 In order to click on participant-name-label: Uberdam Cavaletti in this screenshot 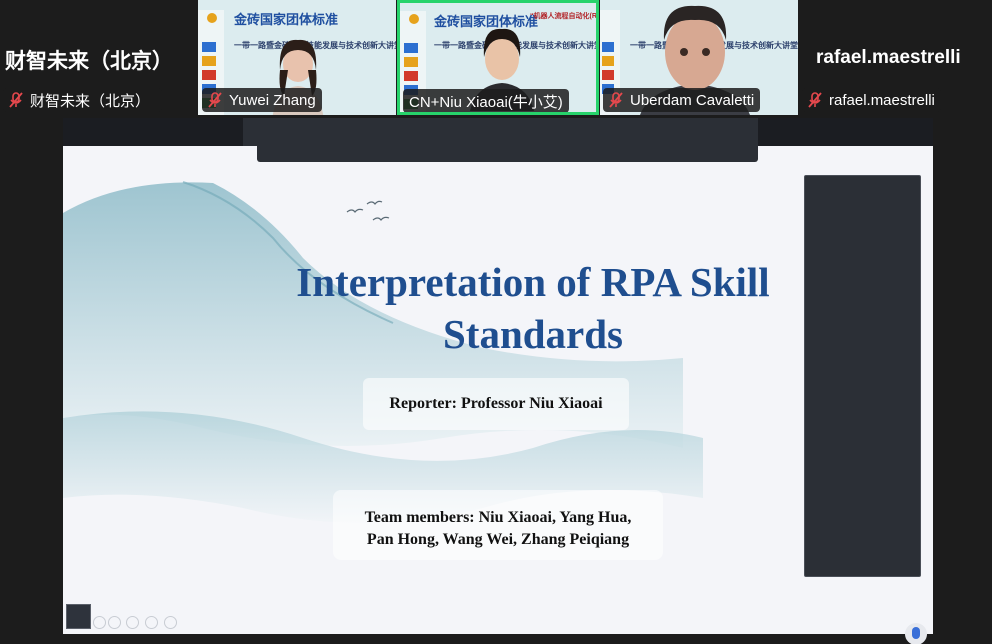, I will do `click(682, 100)`.